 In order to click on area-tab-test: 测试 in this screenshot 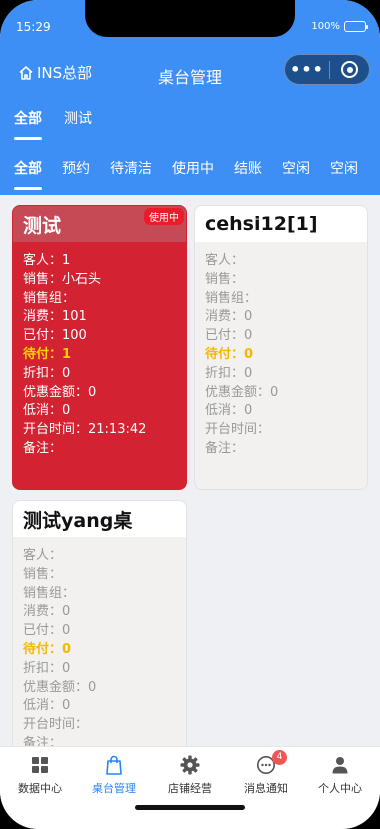, I will do `click(78, 121)`.